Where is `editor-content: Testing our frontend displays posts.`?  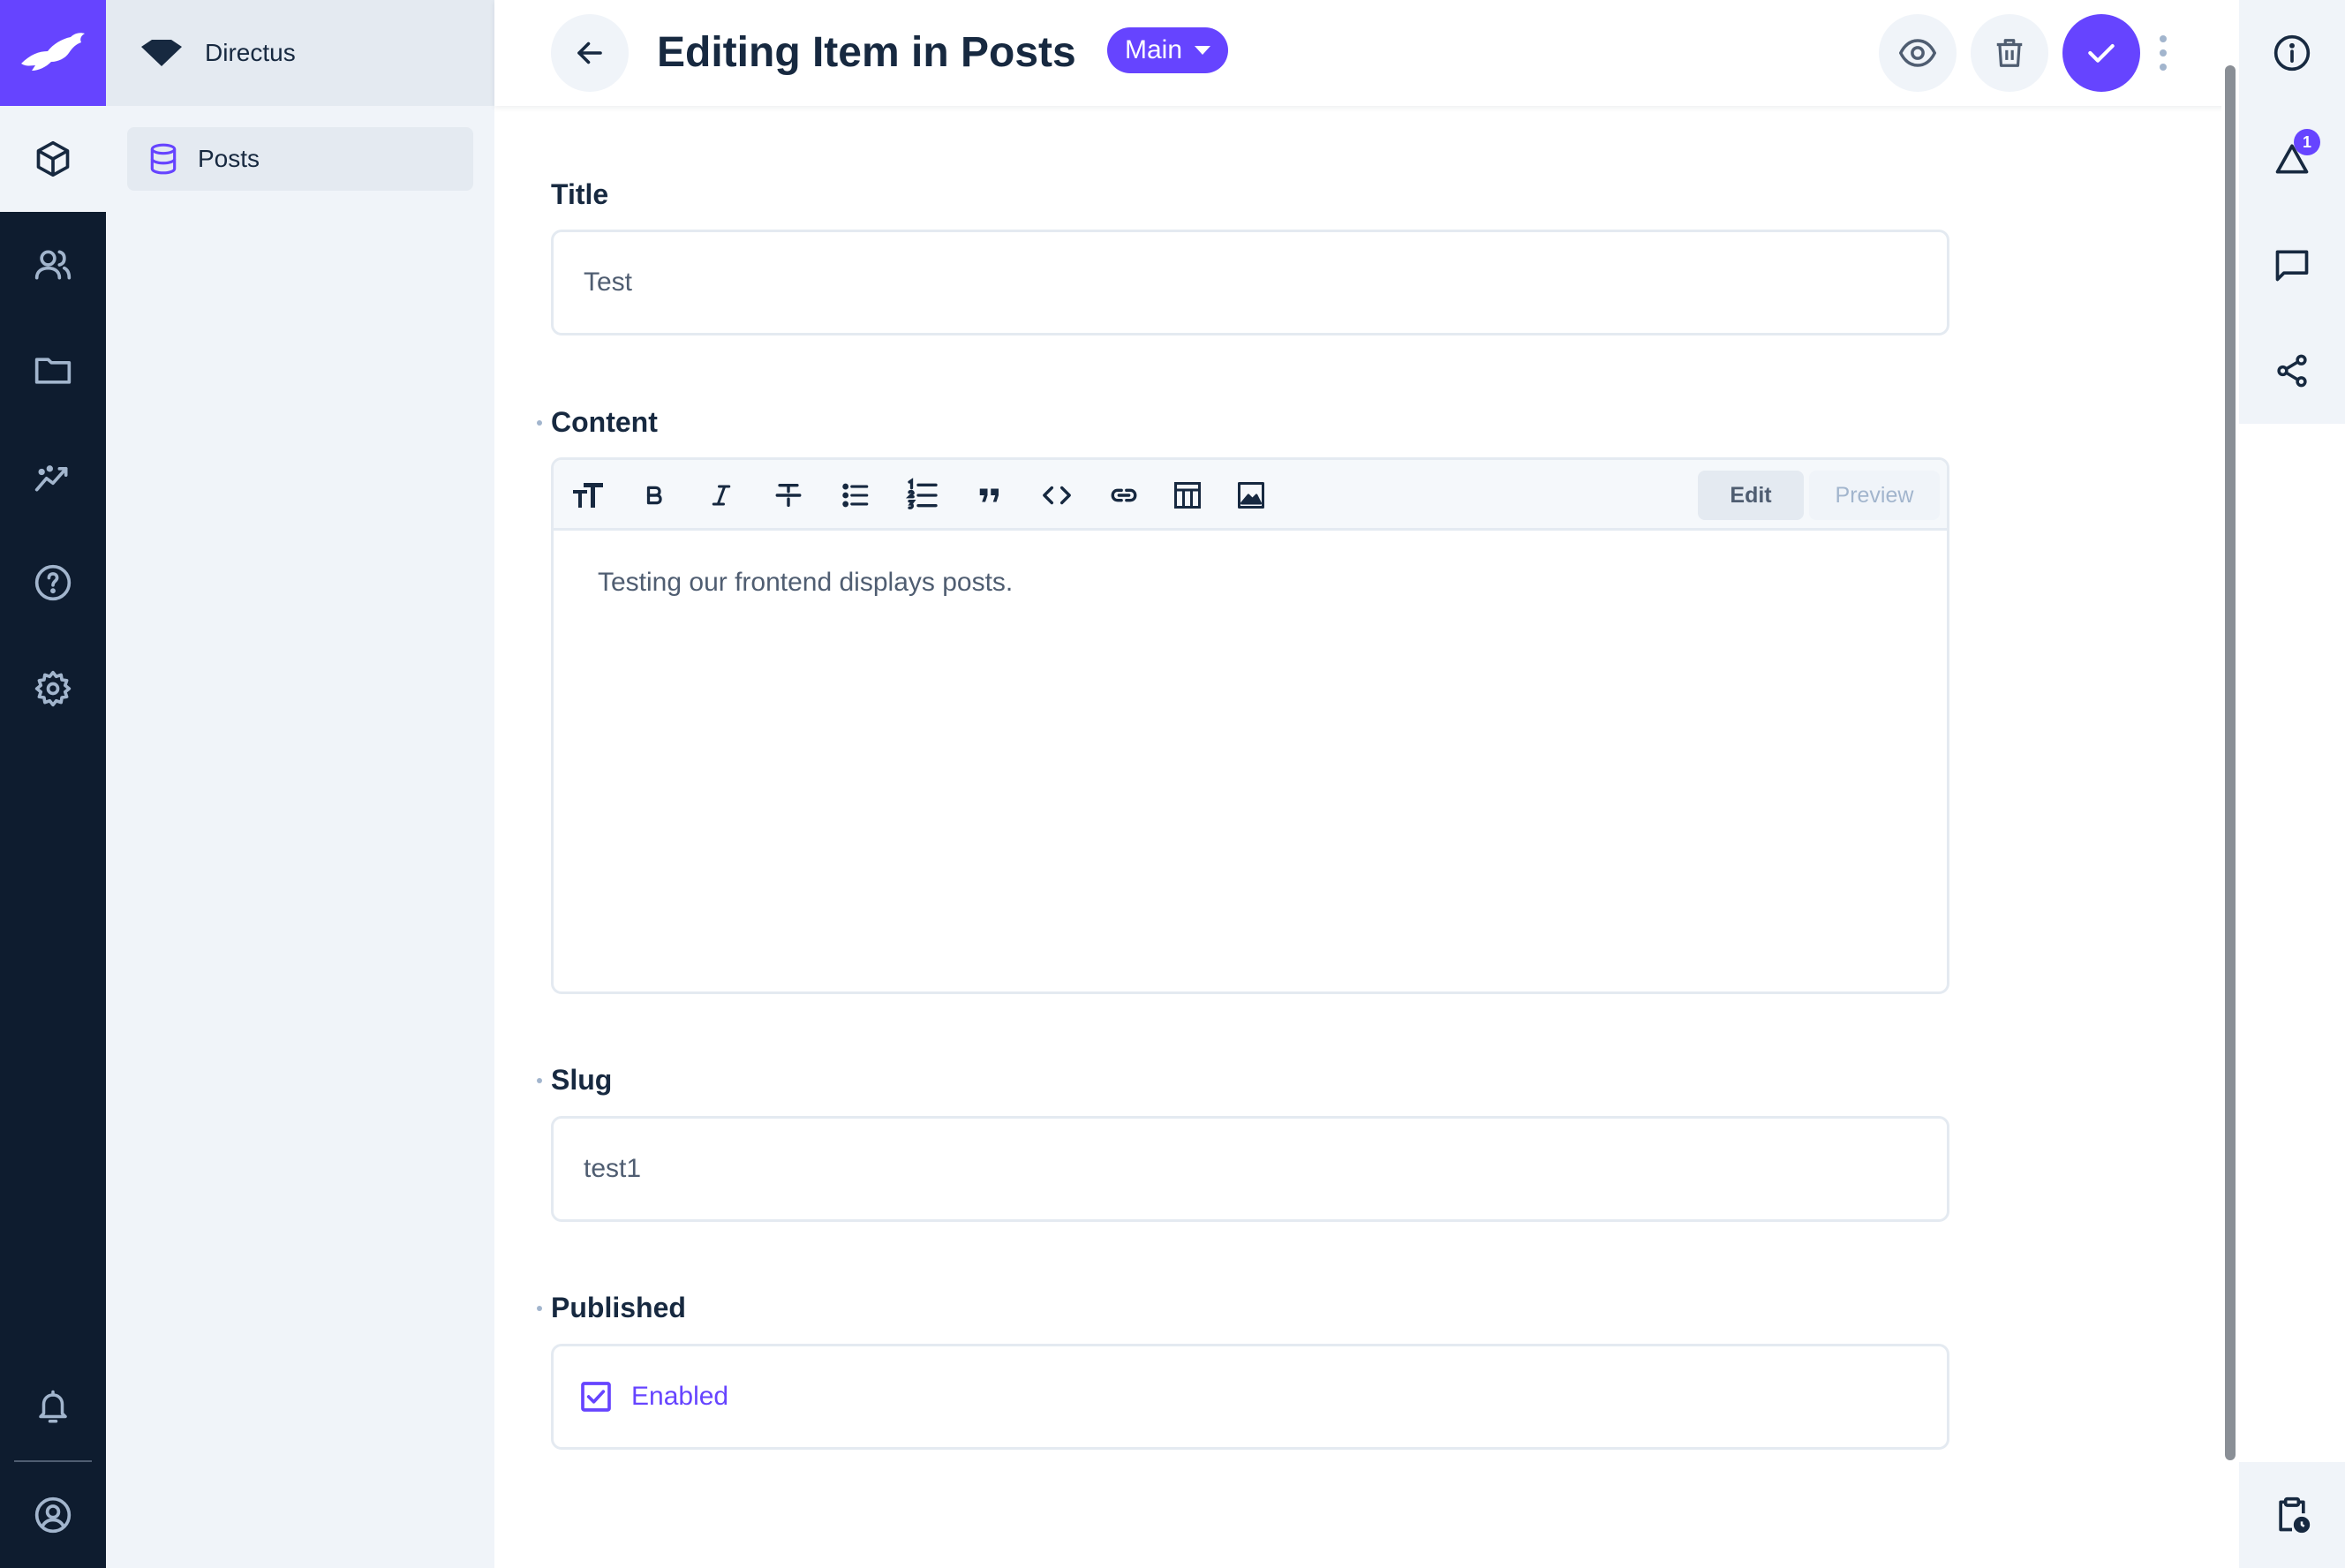 editor-content: Testing our frontend displays posts. is located at coordinates (1250, 583).